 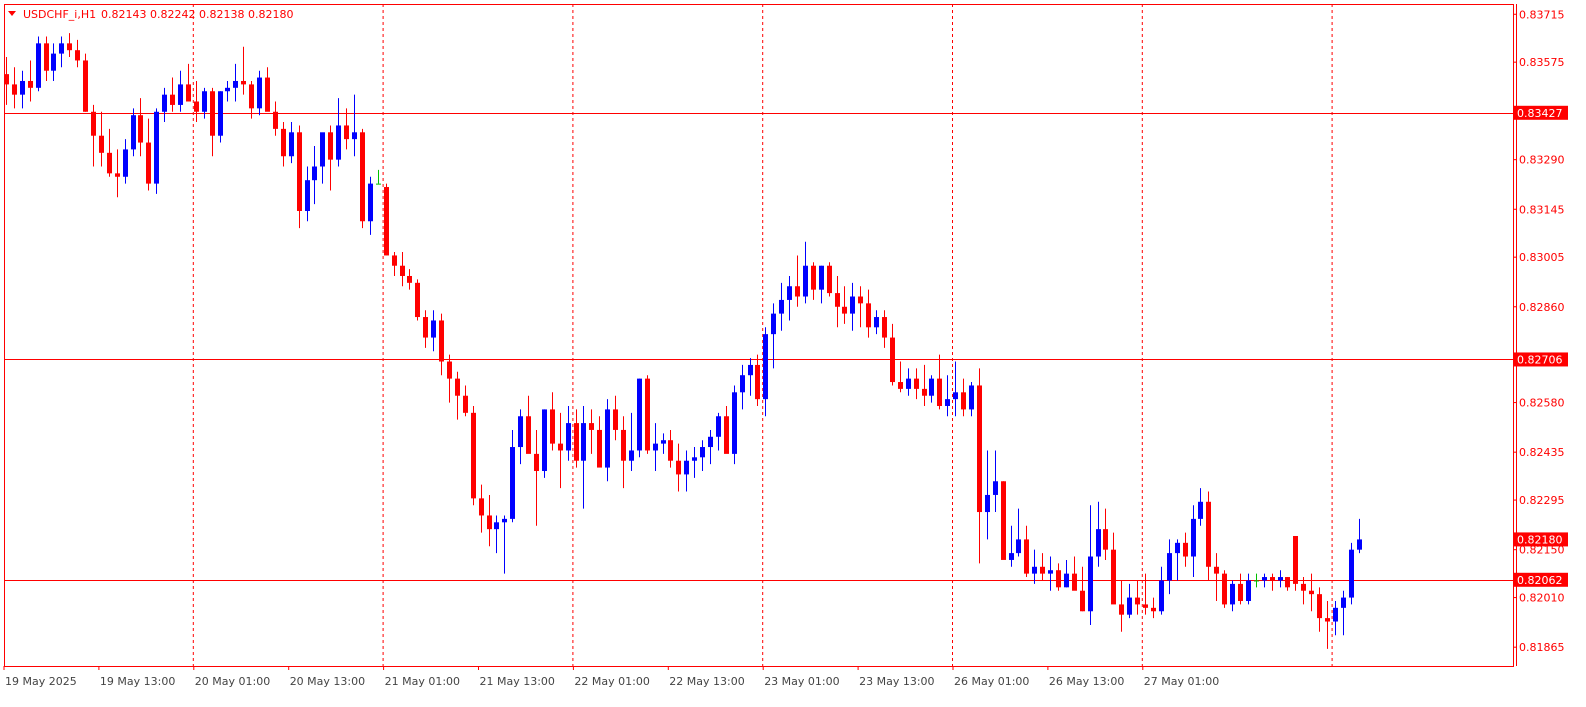 I want to click on y-tick-label: 0.82860, so click(x=1542, y=307).